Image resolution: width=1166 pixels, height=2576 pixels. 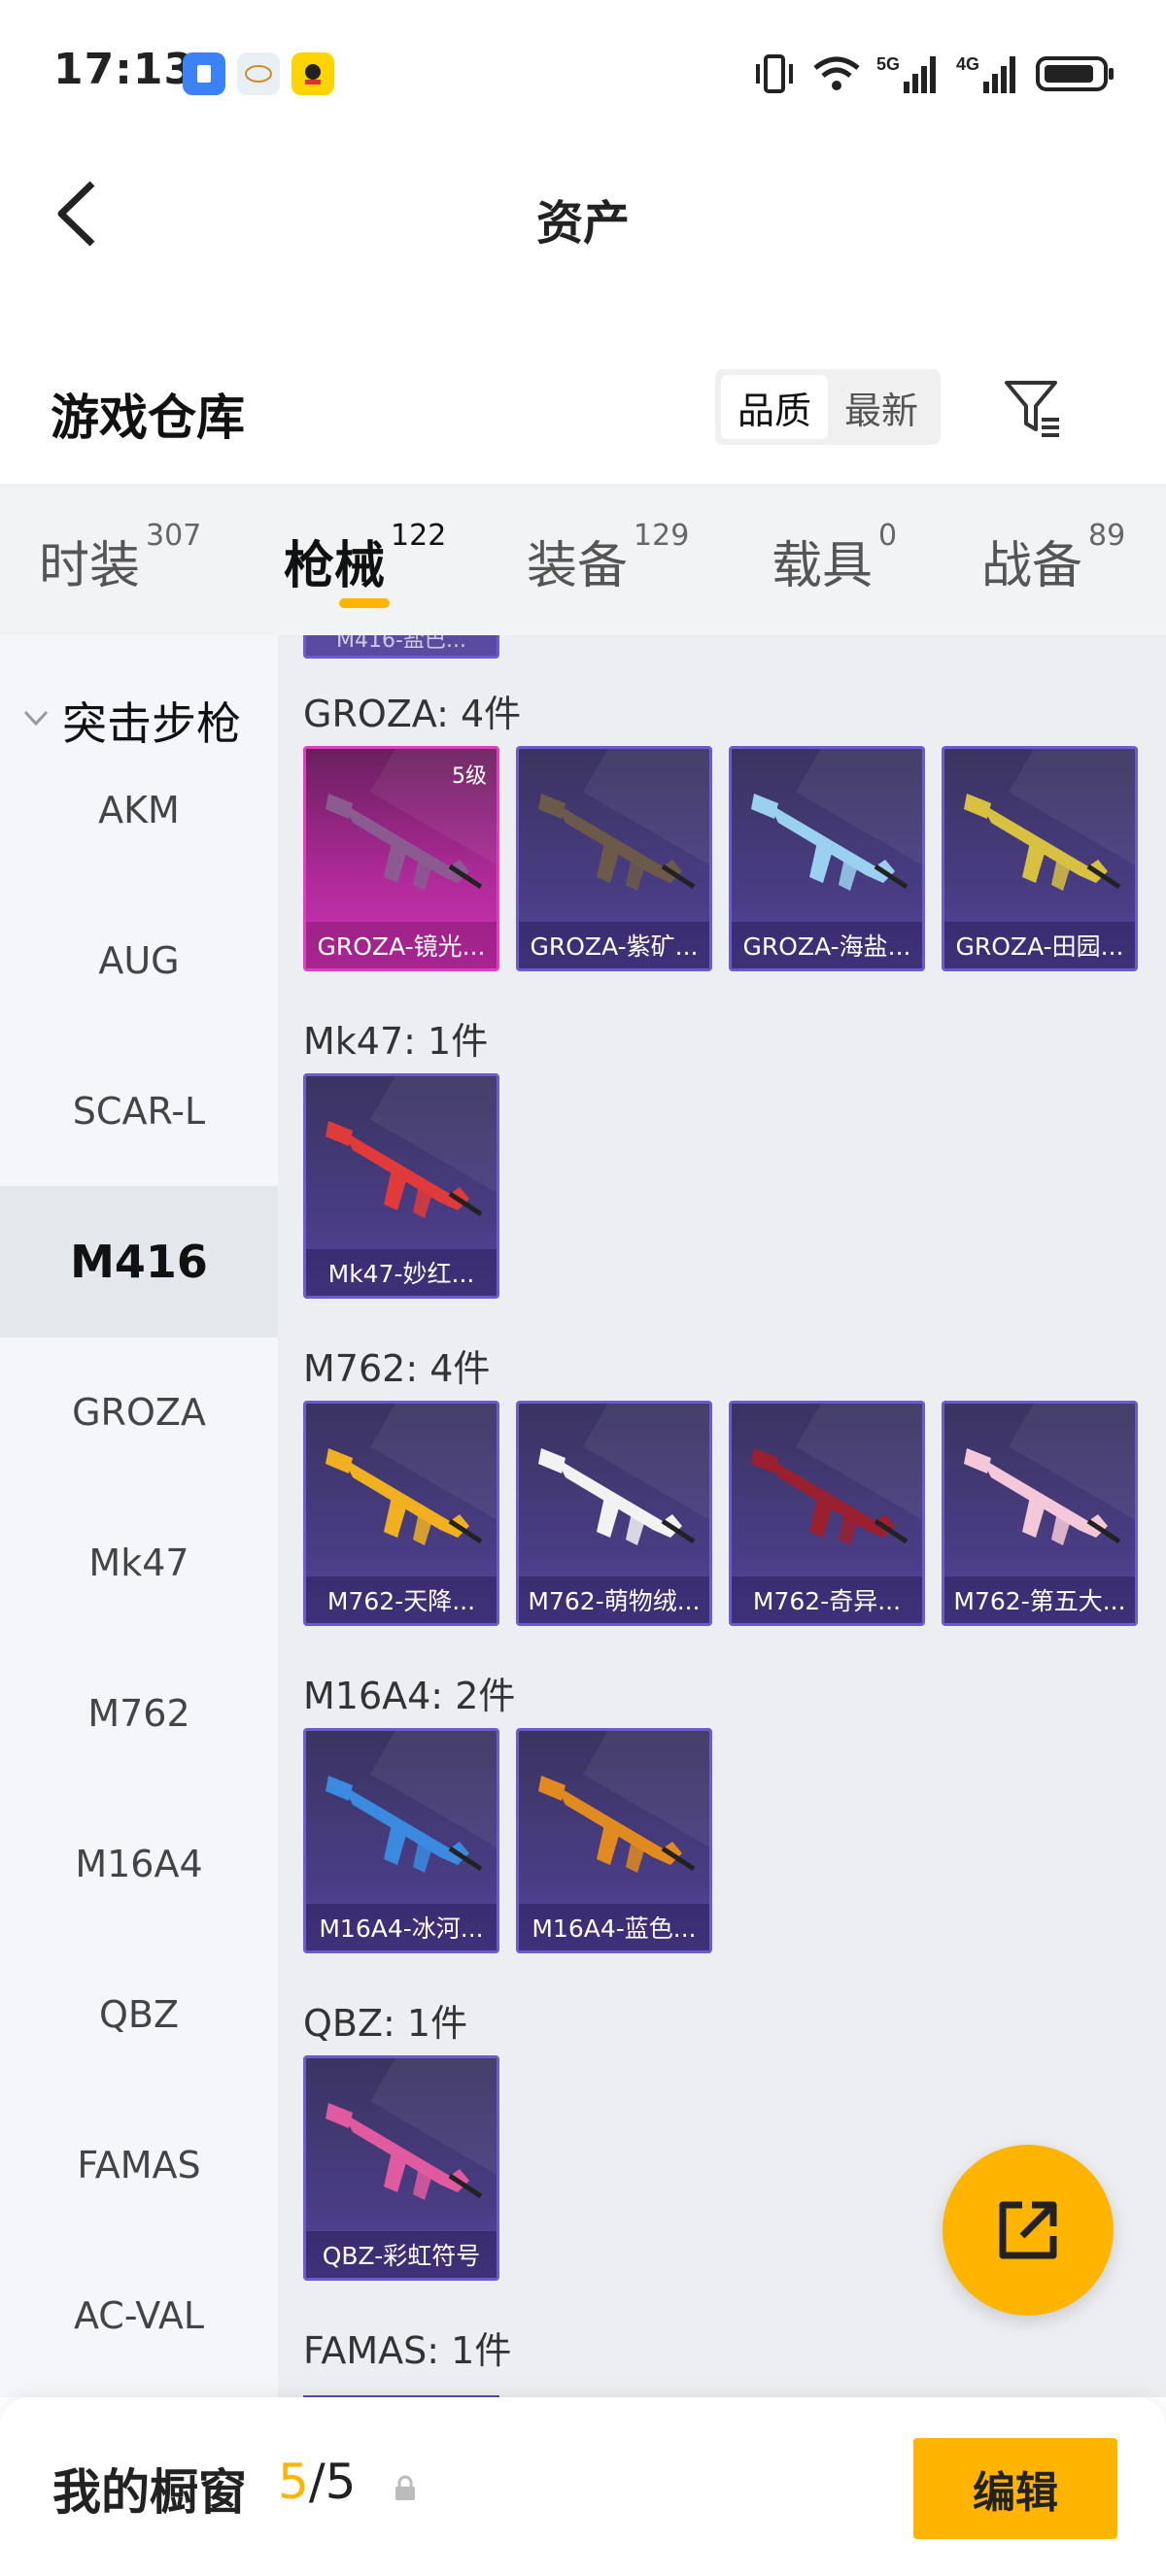 What do you see at coordinates (407, 2350) in the screenshot?
I see `section-title: FAMAS: 1件` at bounding box center [407, 2350].